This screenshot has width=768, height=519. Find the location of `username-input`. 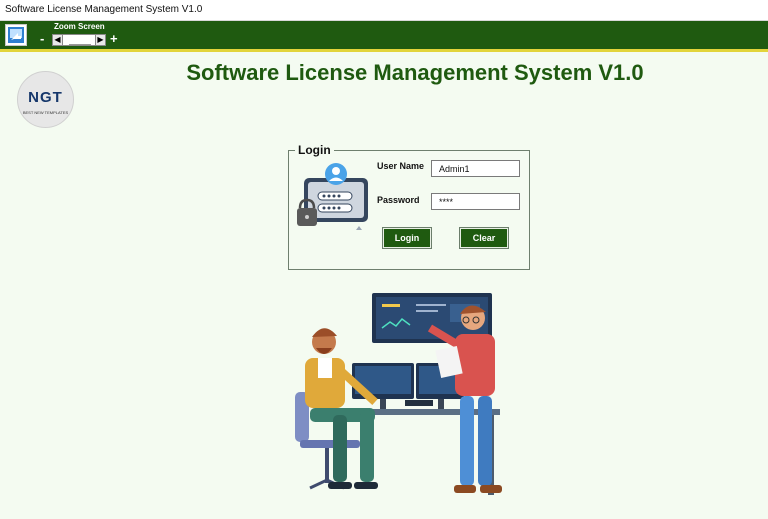

username-input is located at coordinates (475, 168).